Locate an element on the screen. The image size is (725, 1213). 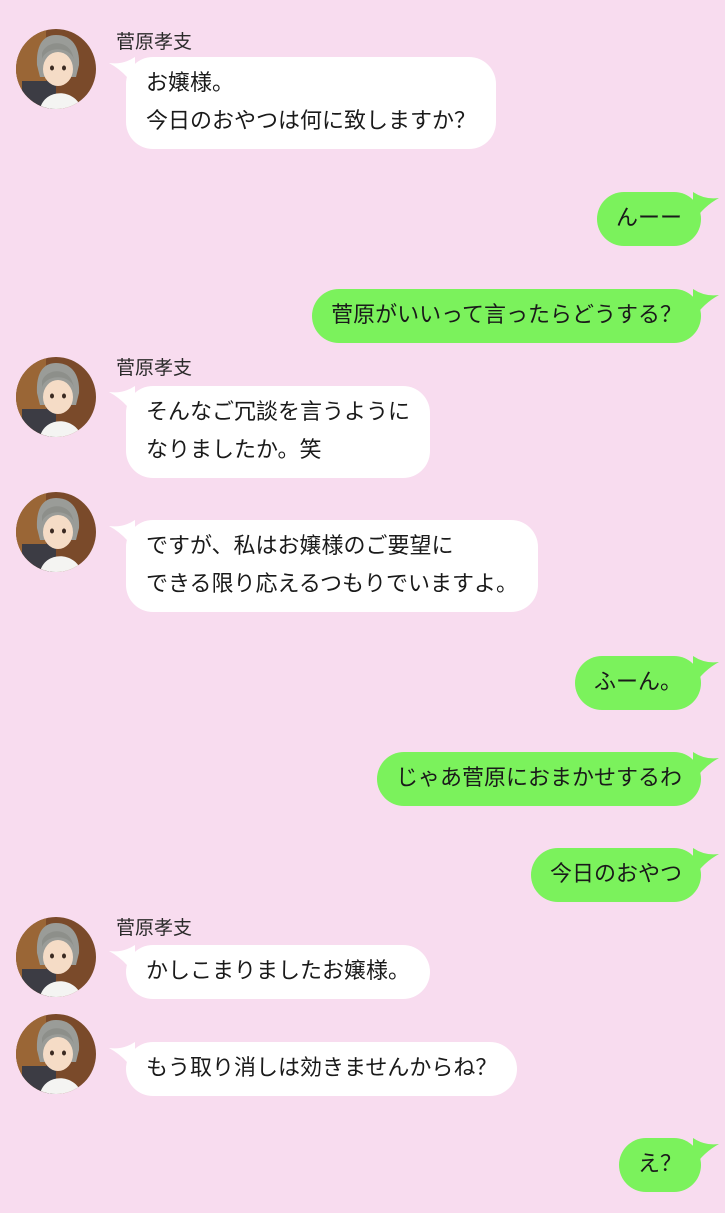
message-bubble-outgoing: え？ is located at coordinates (668, 1165).